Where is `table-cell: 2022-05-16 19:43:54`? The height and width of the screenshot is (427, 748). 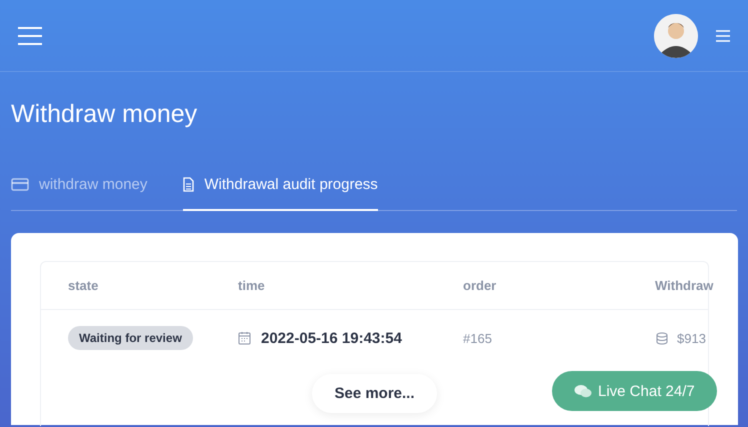 table-cell: 2022-05-16 19:43:54 is located at coordinates (331, 338).